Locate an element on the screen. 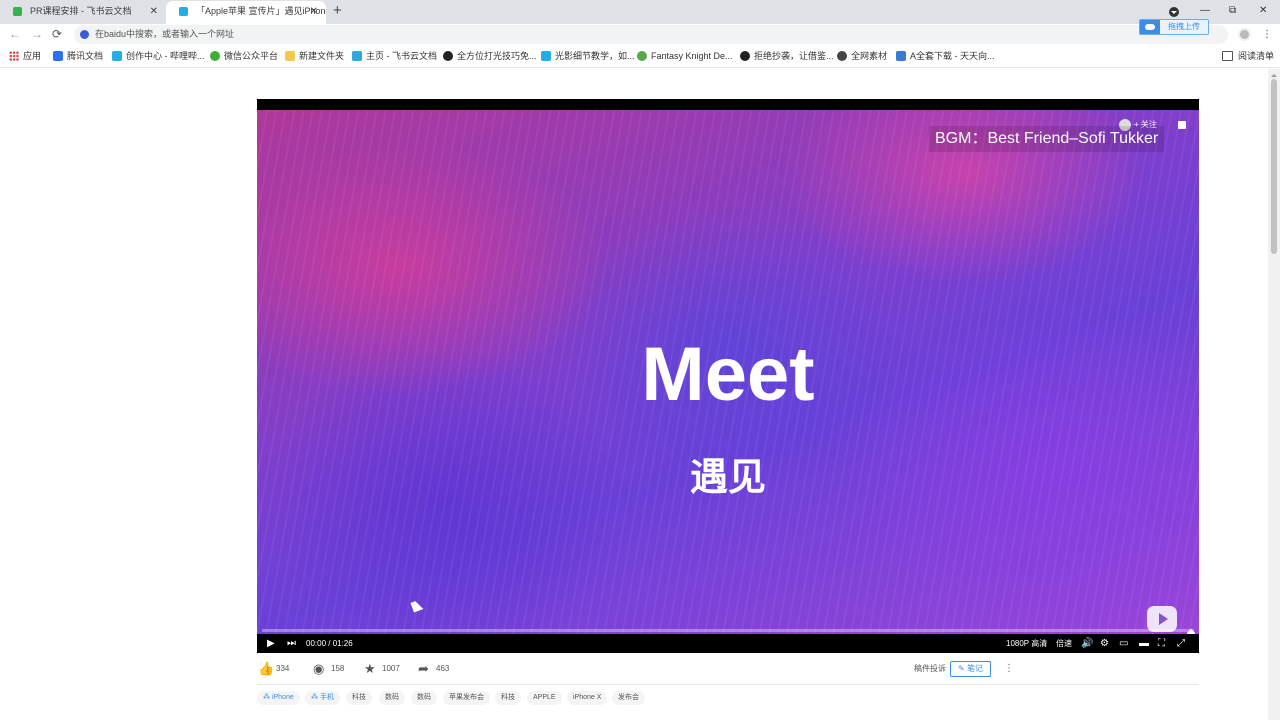 Image resolution: width=1280 pixels, height=720 pixels. note-button: ✎ 笔记 is located at coordinates (970, 669).